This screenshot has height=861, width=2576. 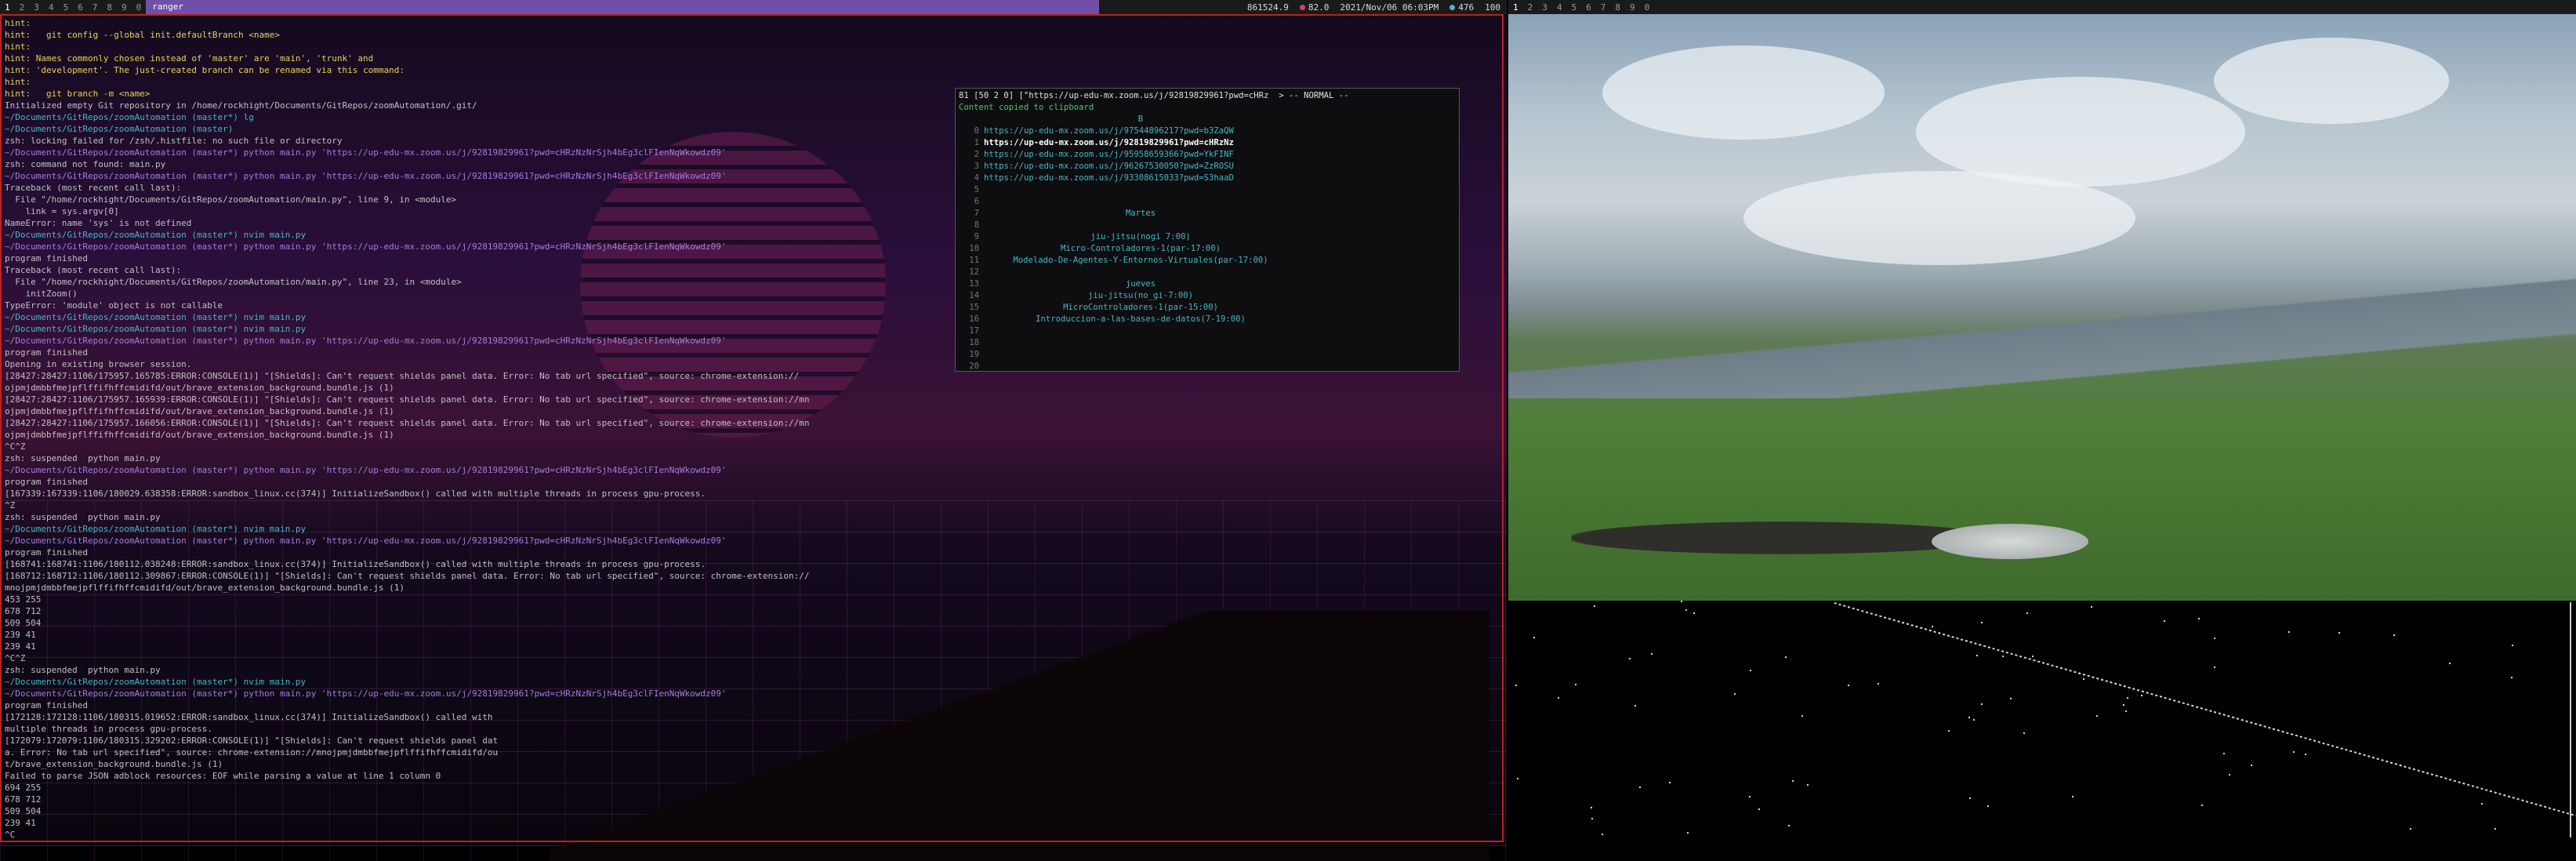 I want to click on left-workspace-7: 7, so click(x=96, y=7).